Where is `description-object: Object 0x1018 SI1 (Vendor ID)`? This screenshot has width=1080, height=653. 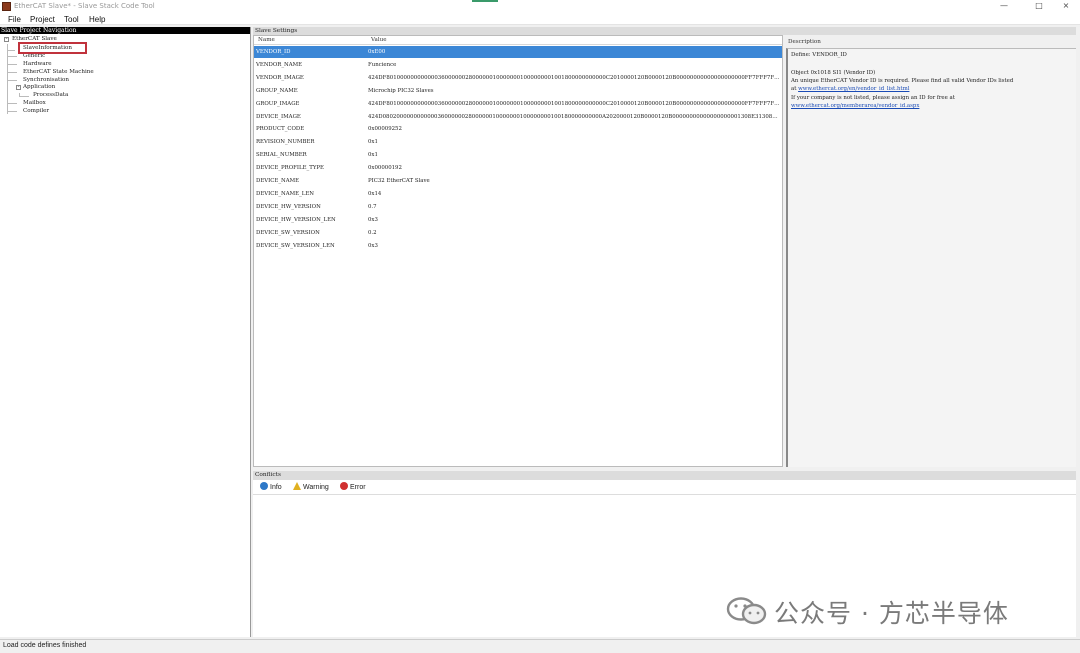
description-object: Object 0x1018 SI1 (Vendor ID) is located at coordinates (833, 73).